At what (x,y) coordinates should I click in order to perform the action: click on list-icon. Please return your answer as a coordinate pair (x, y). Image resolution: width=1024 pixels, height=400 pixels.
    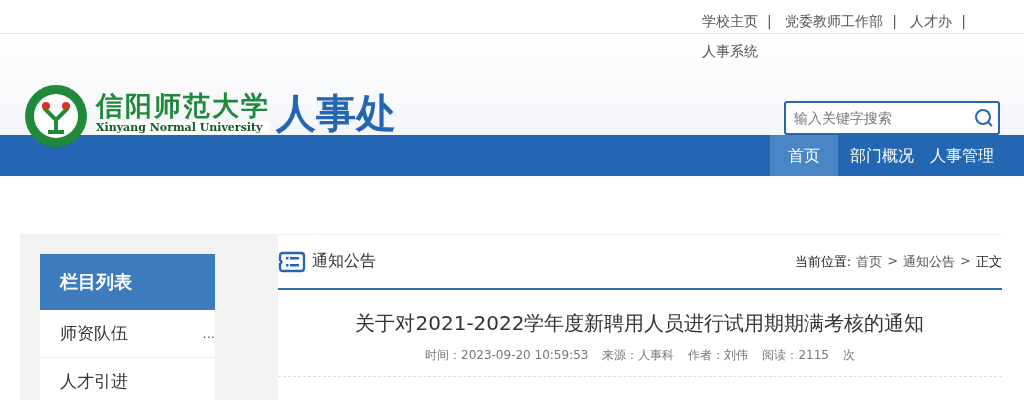
    Looking at the image, I should click on (292, 261).